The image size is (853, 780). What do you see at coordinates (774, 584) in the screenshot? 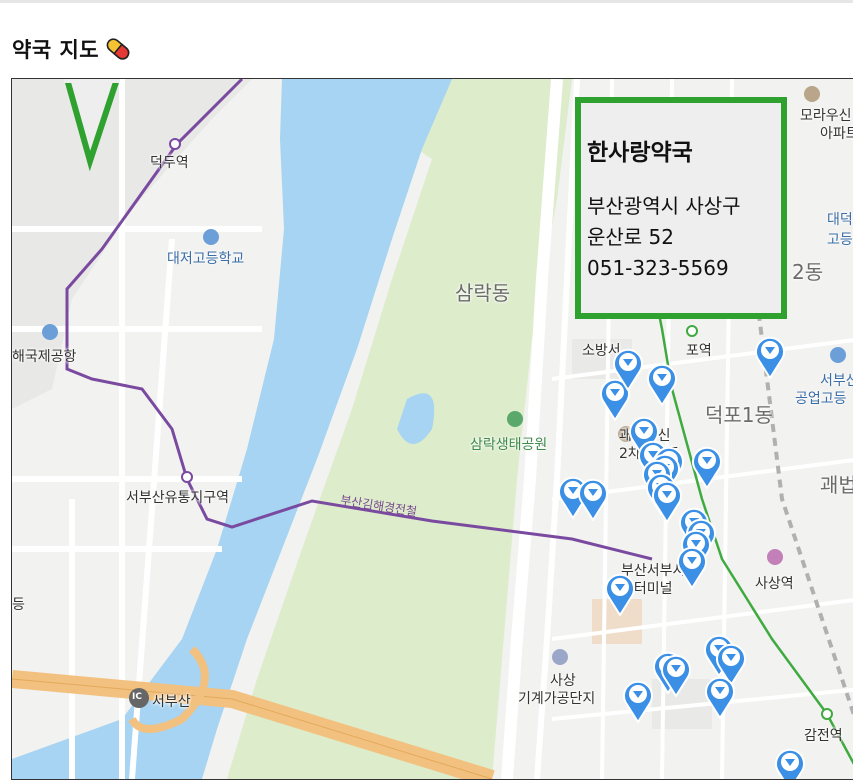
I see `map-label-sasang-station: 사상역` at bounding box center [774, 584].